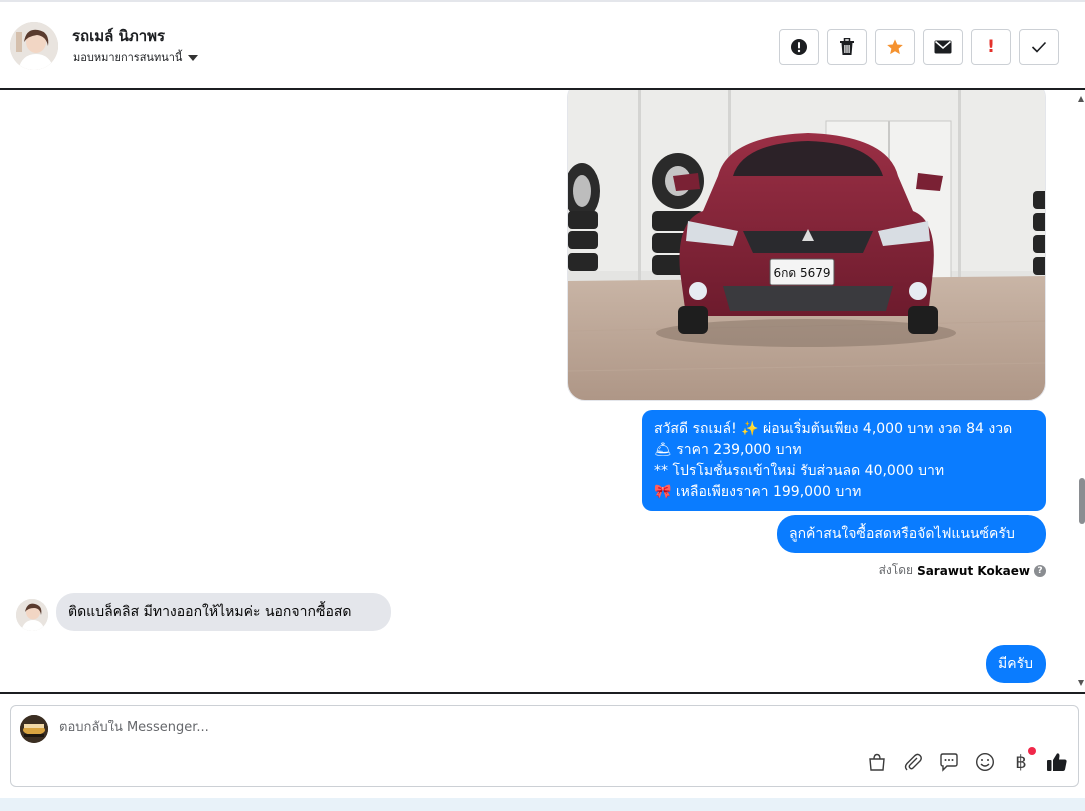  I want to click on paperclip-icon, so click(913, 762).